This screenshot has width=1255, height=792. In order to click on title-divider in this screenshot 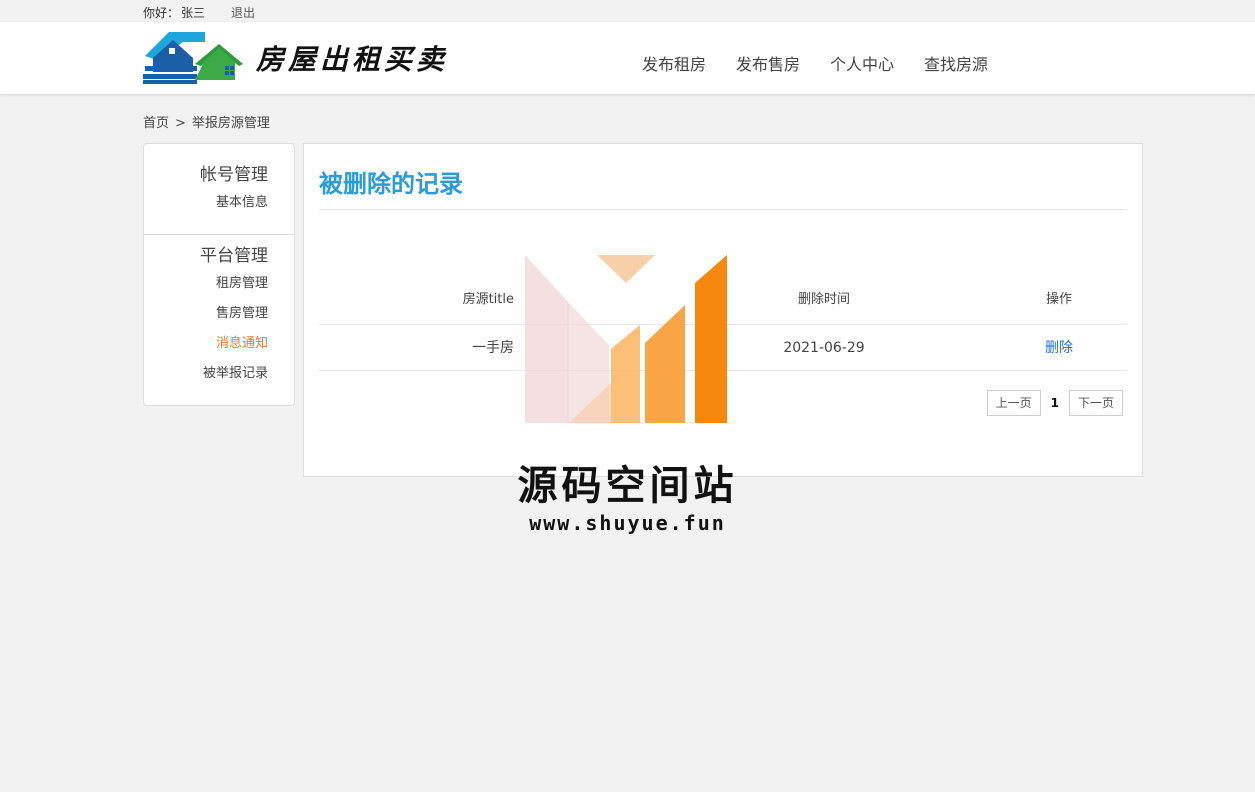, I will do `click(723, 209)`.